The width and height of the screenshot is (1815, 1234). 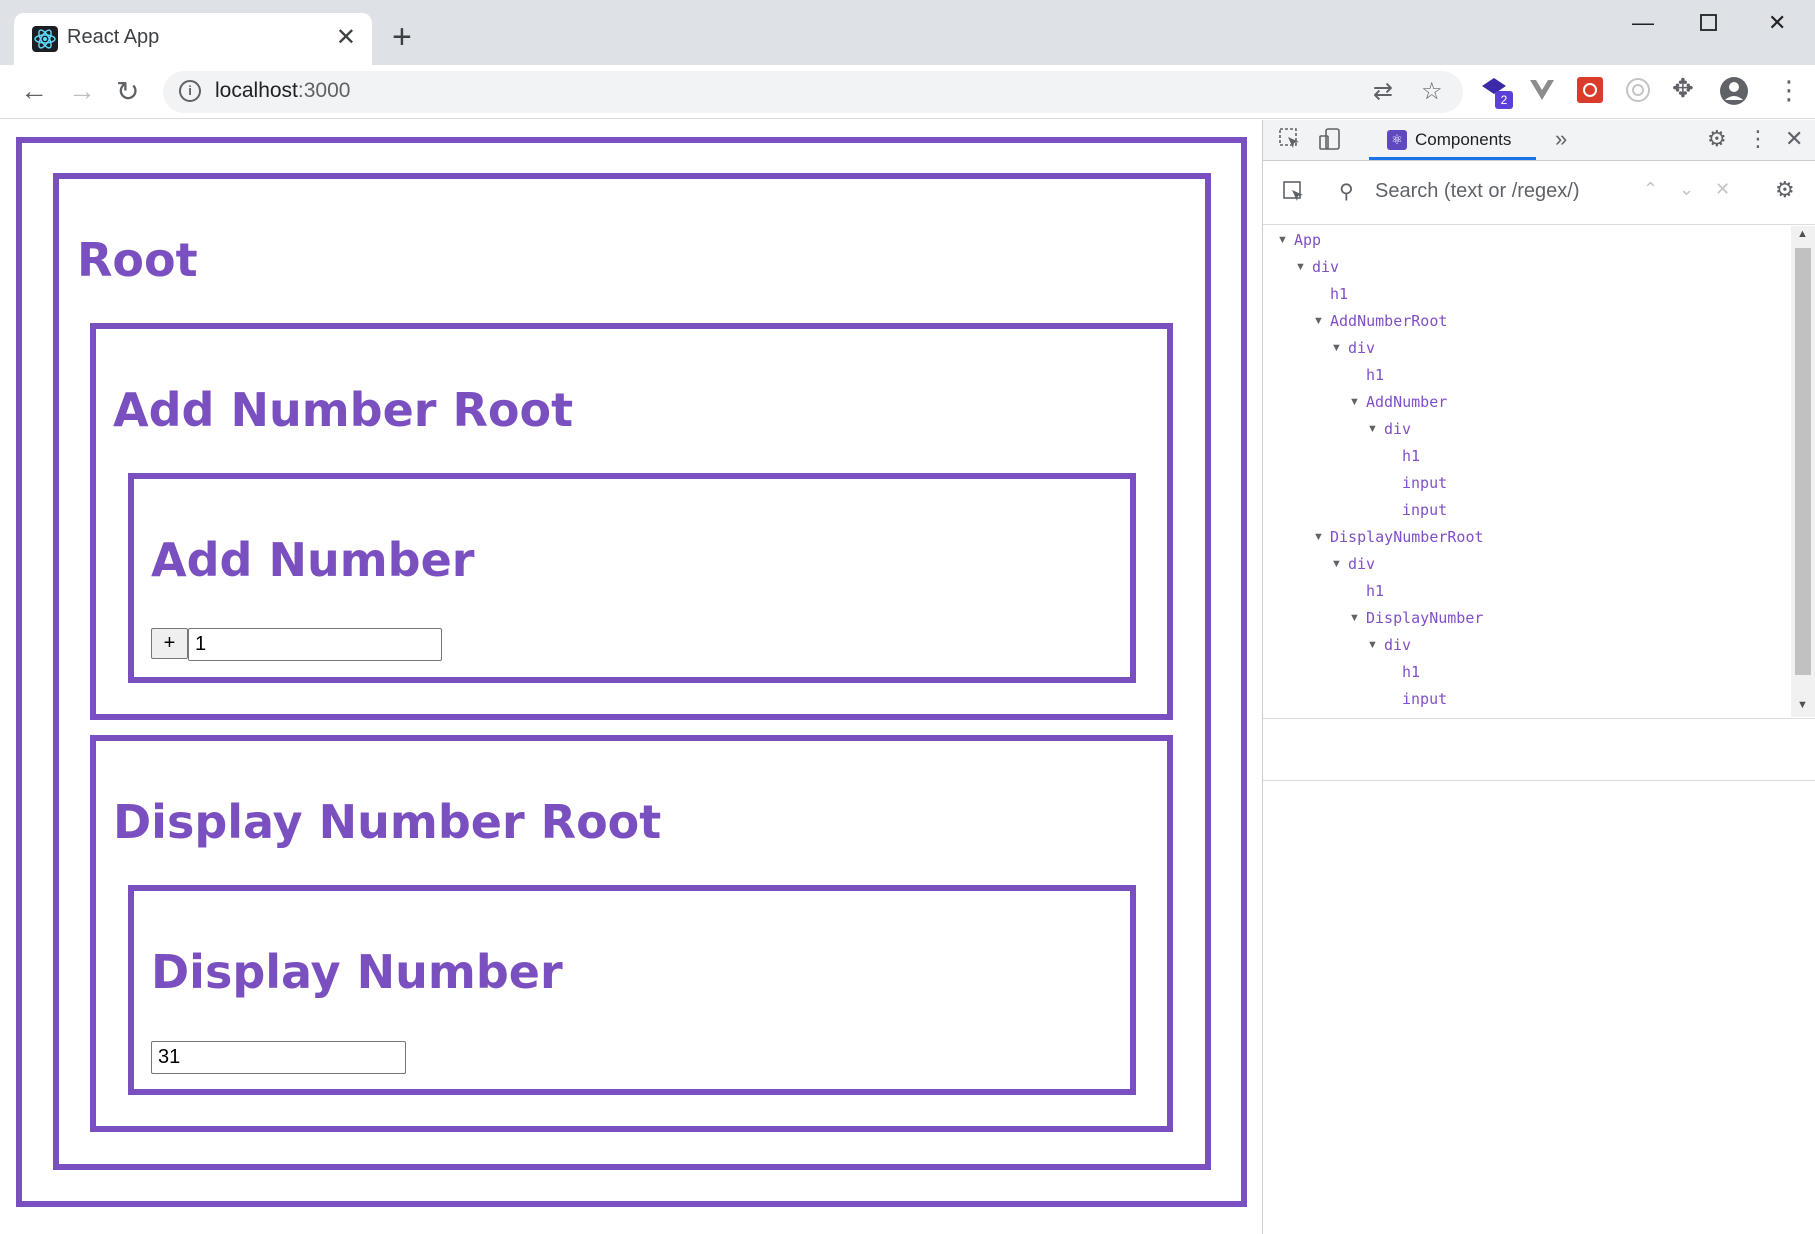 I want to click on browser-tab: React App ✕, so click(x=193, y=39).